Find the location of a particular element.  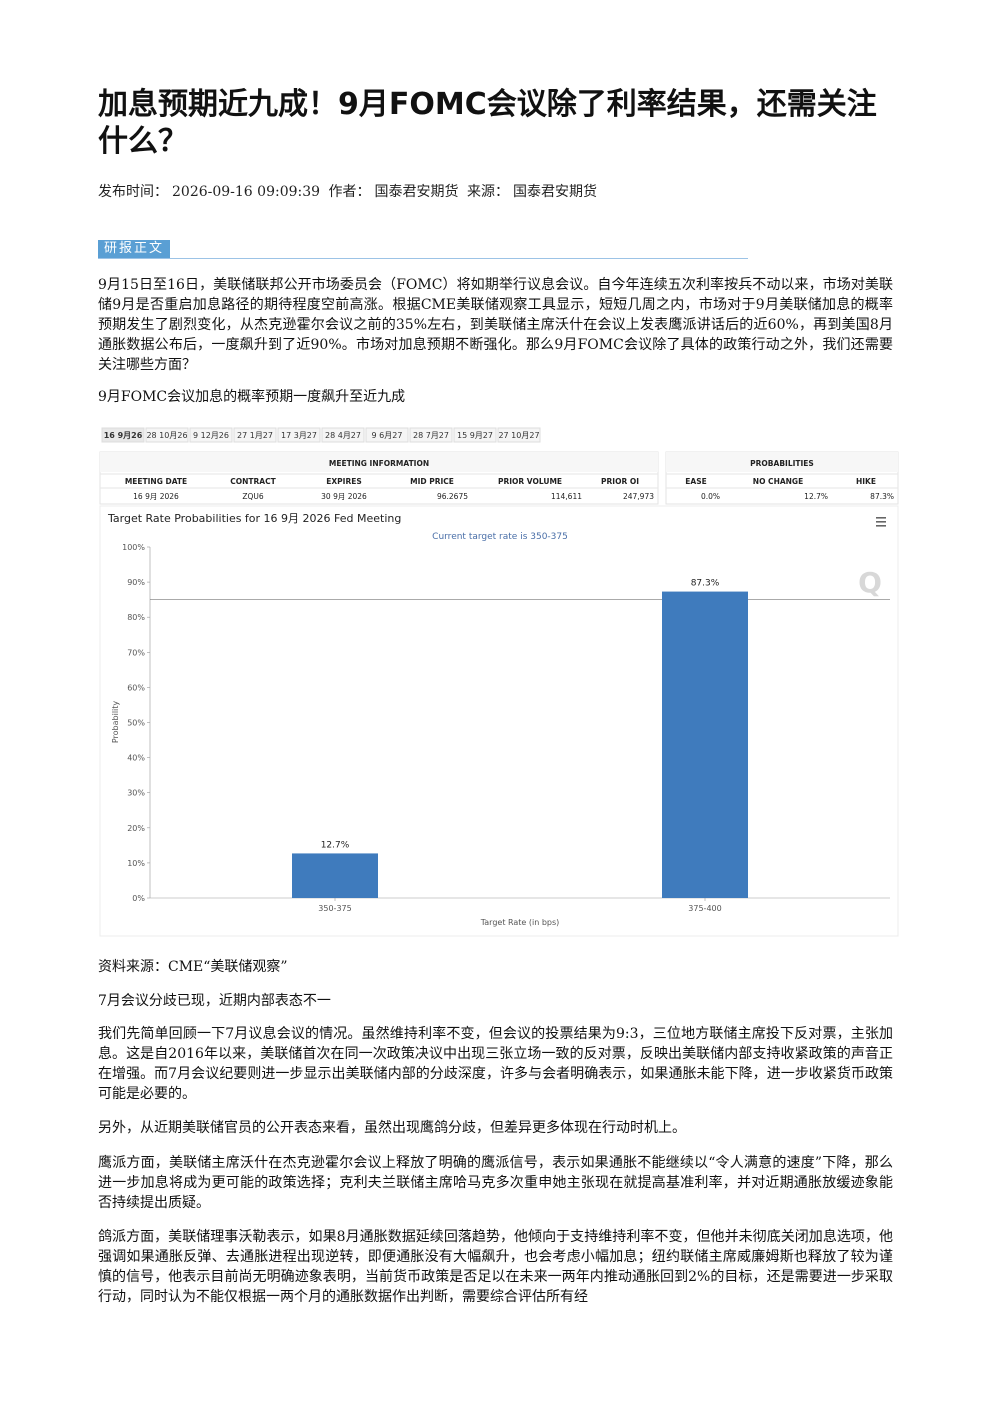

watermark-logo: Q is located at coordinates (870, 582).